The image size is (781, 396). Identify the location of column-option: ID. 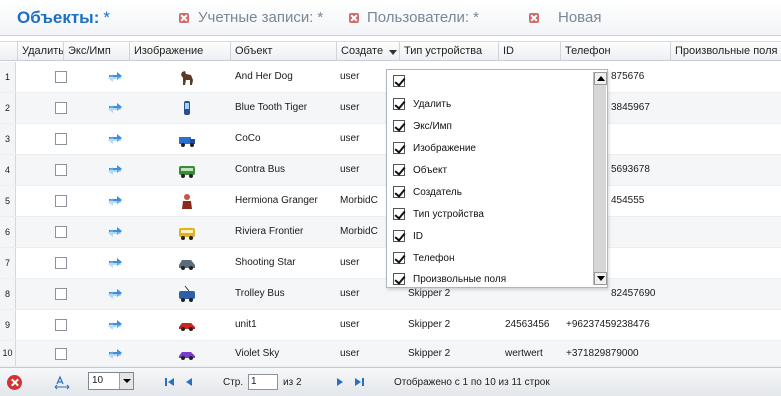
(408, 238).